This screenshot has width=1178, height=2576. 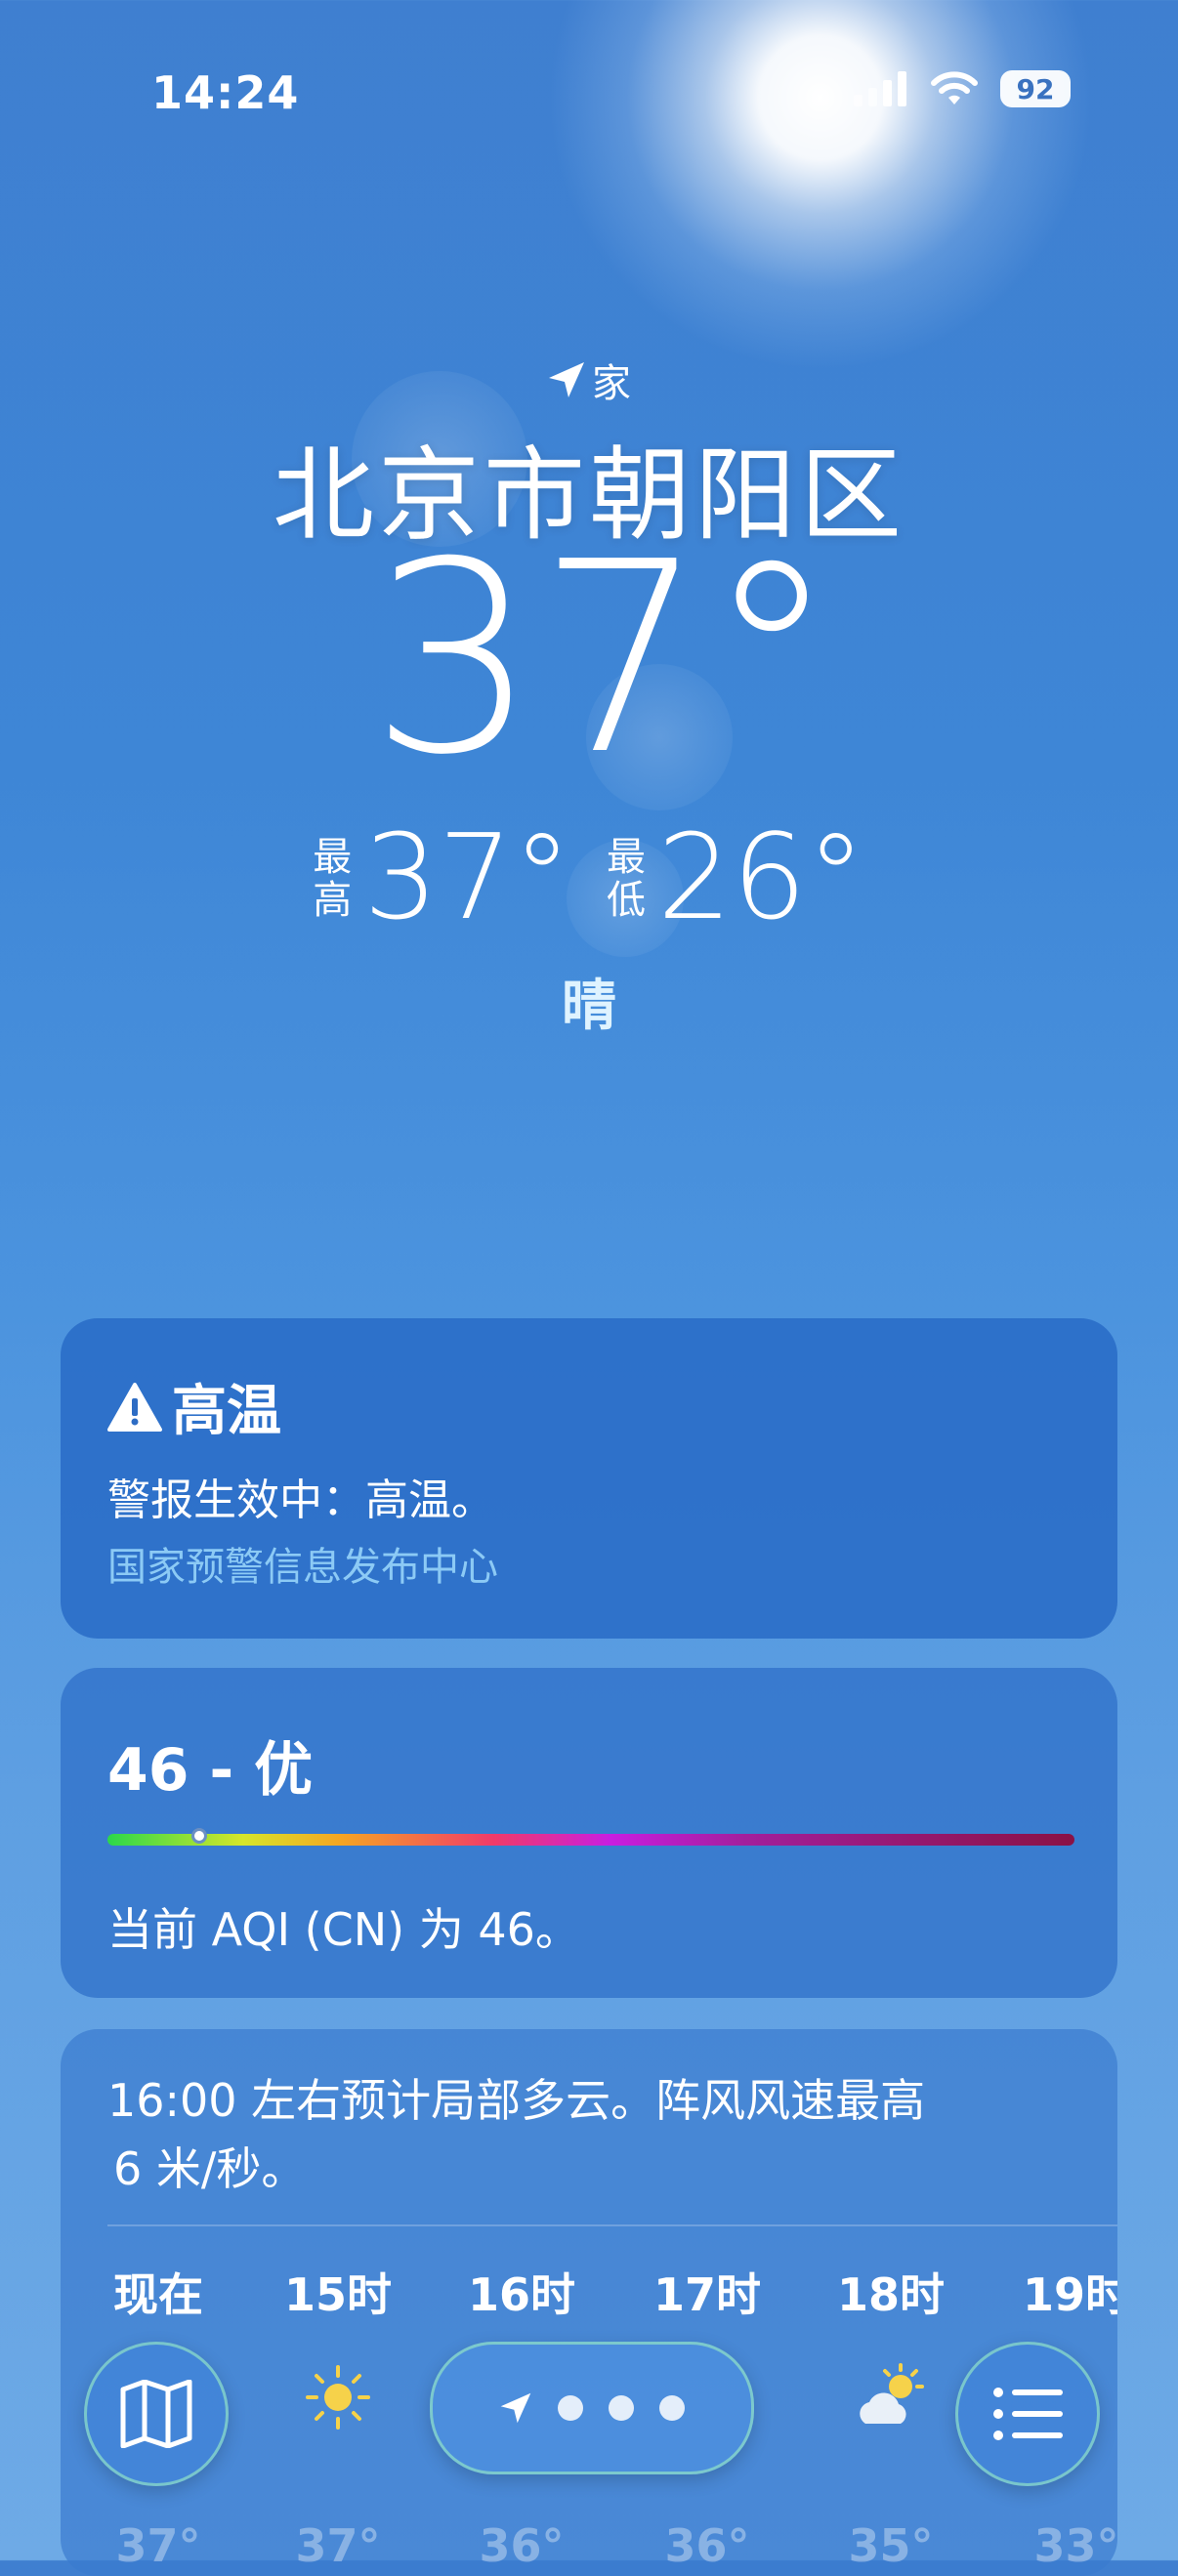 I want to click on low-label-char: 低, so click(x=626, y=900).